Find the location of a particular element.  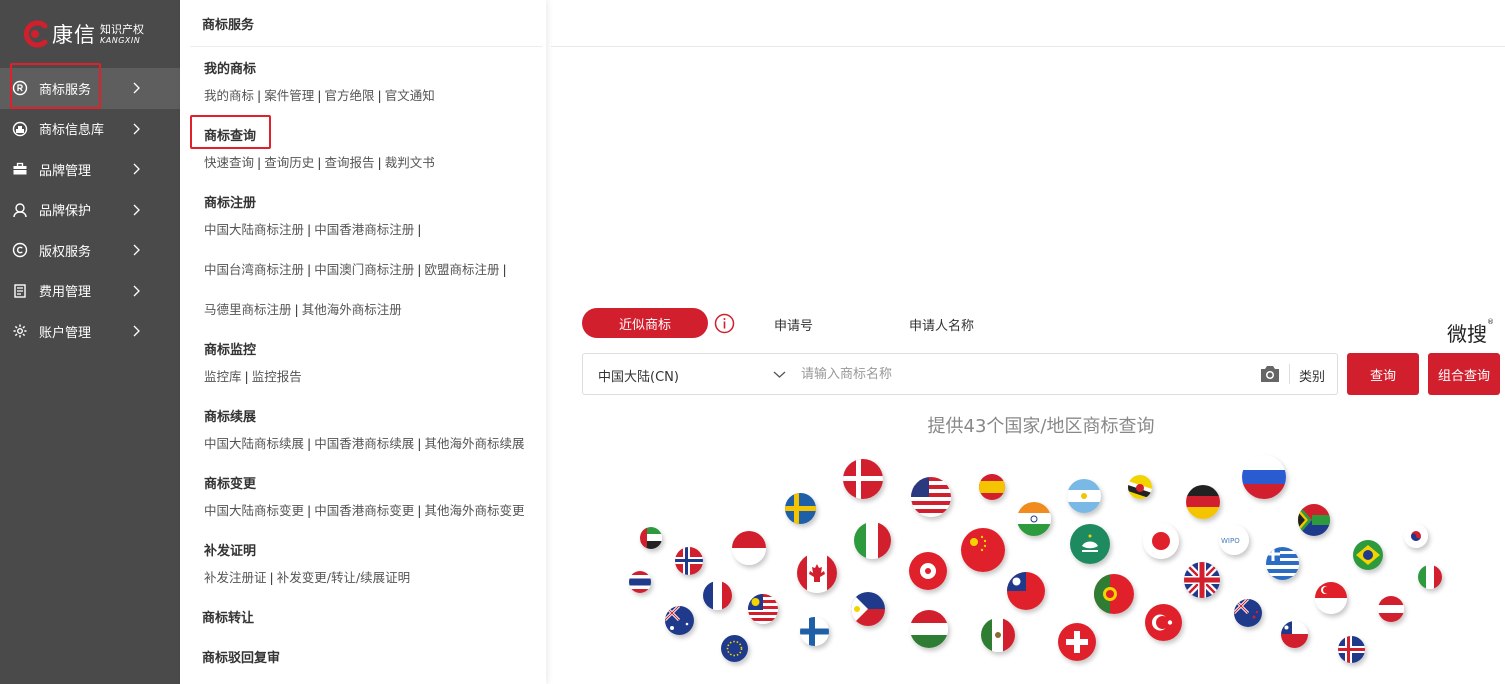

section-heading-trademark-renewal: 商标续展 is located at coordinates (230, 415).